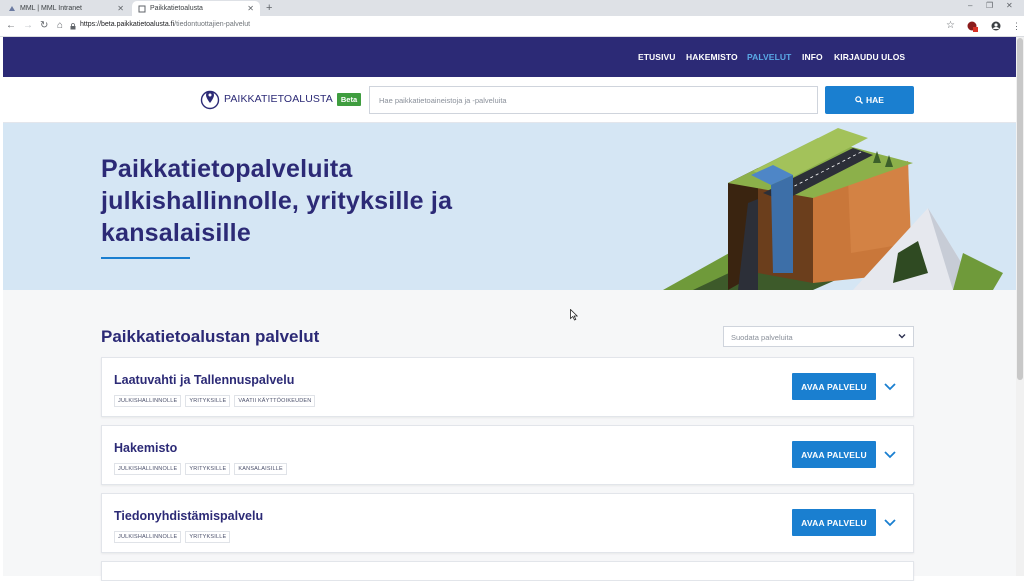  I want to click on hero-title-line: julkishallinnolle, yrityksille ja, so click(277, 201).